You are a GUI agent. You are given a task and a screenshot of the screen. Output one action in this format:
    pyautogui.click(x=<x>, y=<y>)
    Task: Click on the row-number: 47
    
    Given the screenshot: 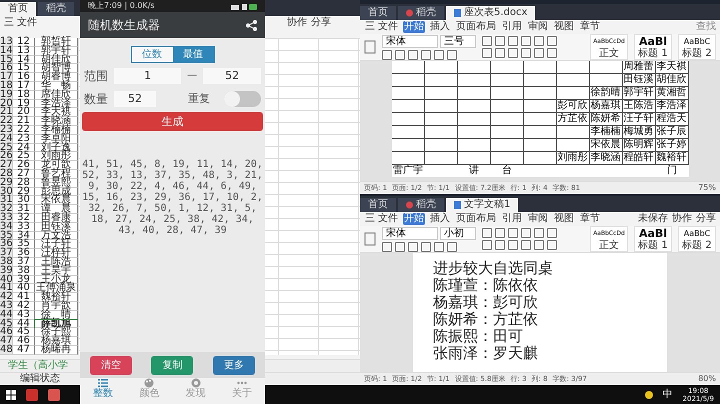 What is the action you would take?
    pyautogui.click(x=6, y=341)
    